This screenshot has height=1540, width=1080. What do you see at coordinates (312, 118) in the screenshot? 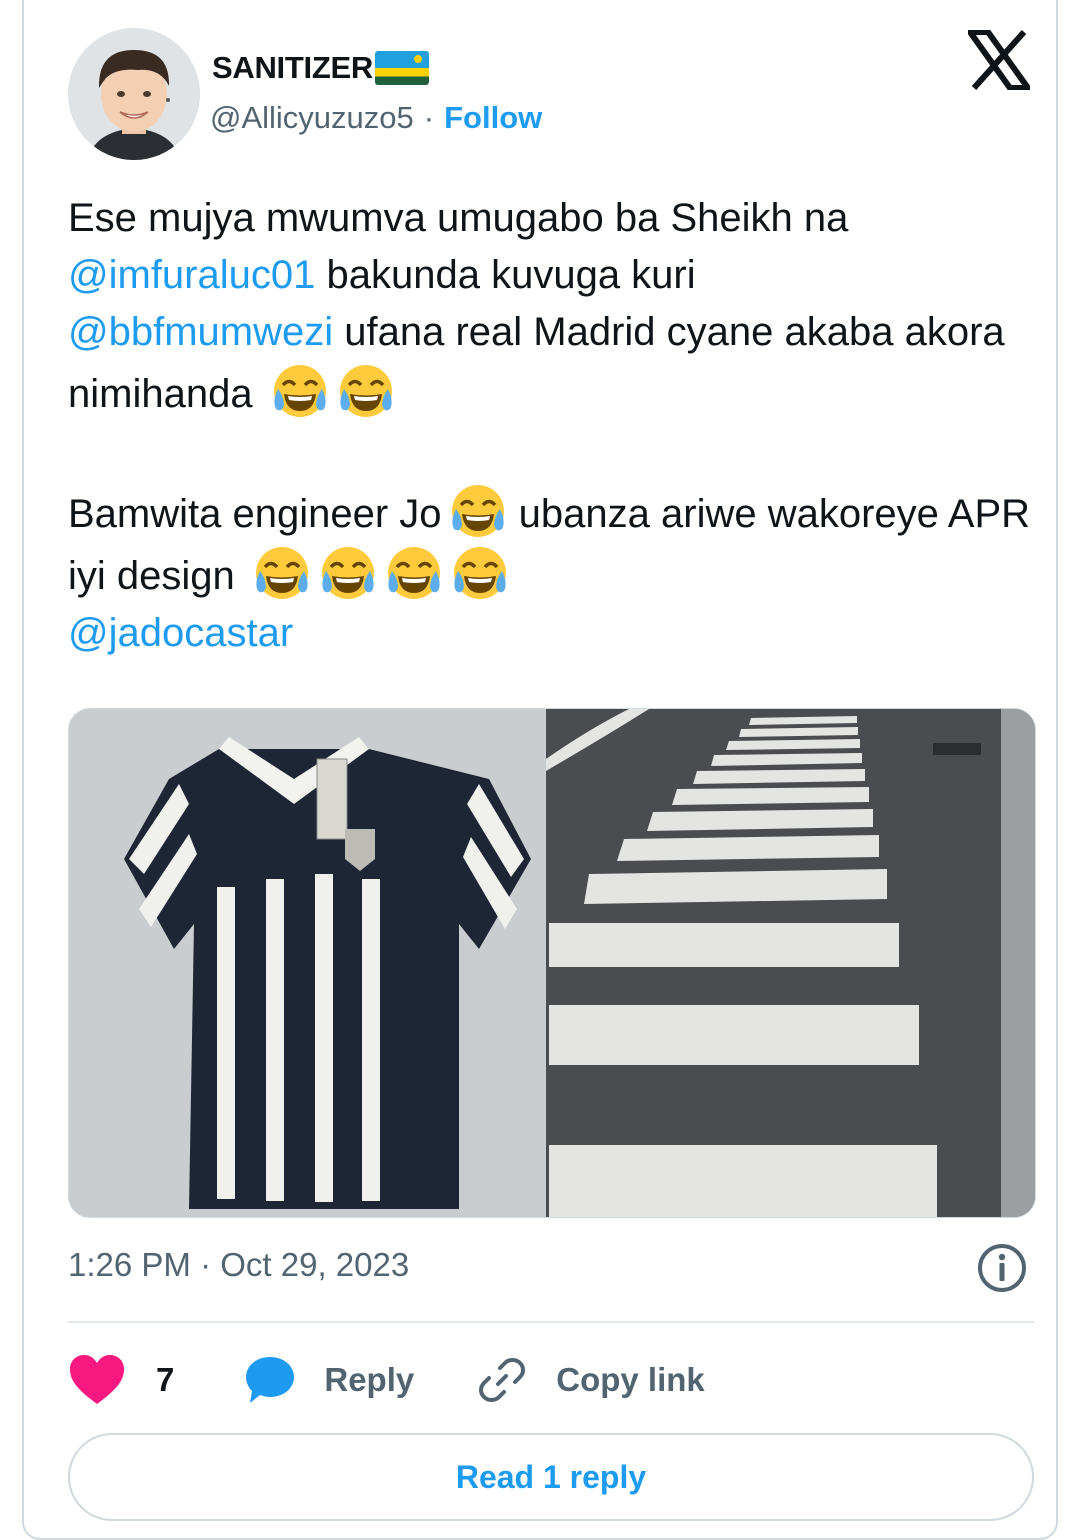
I see `author-handle: @Allicyuzuzo5` at bounding box center [312, 118].